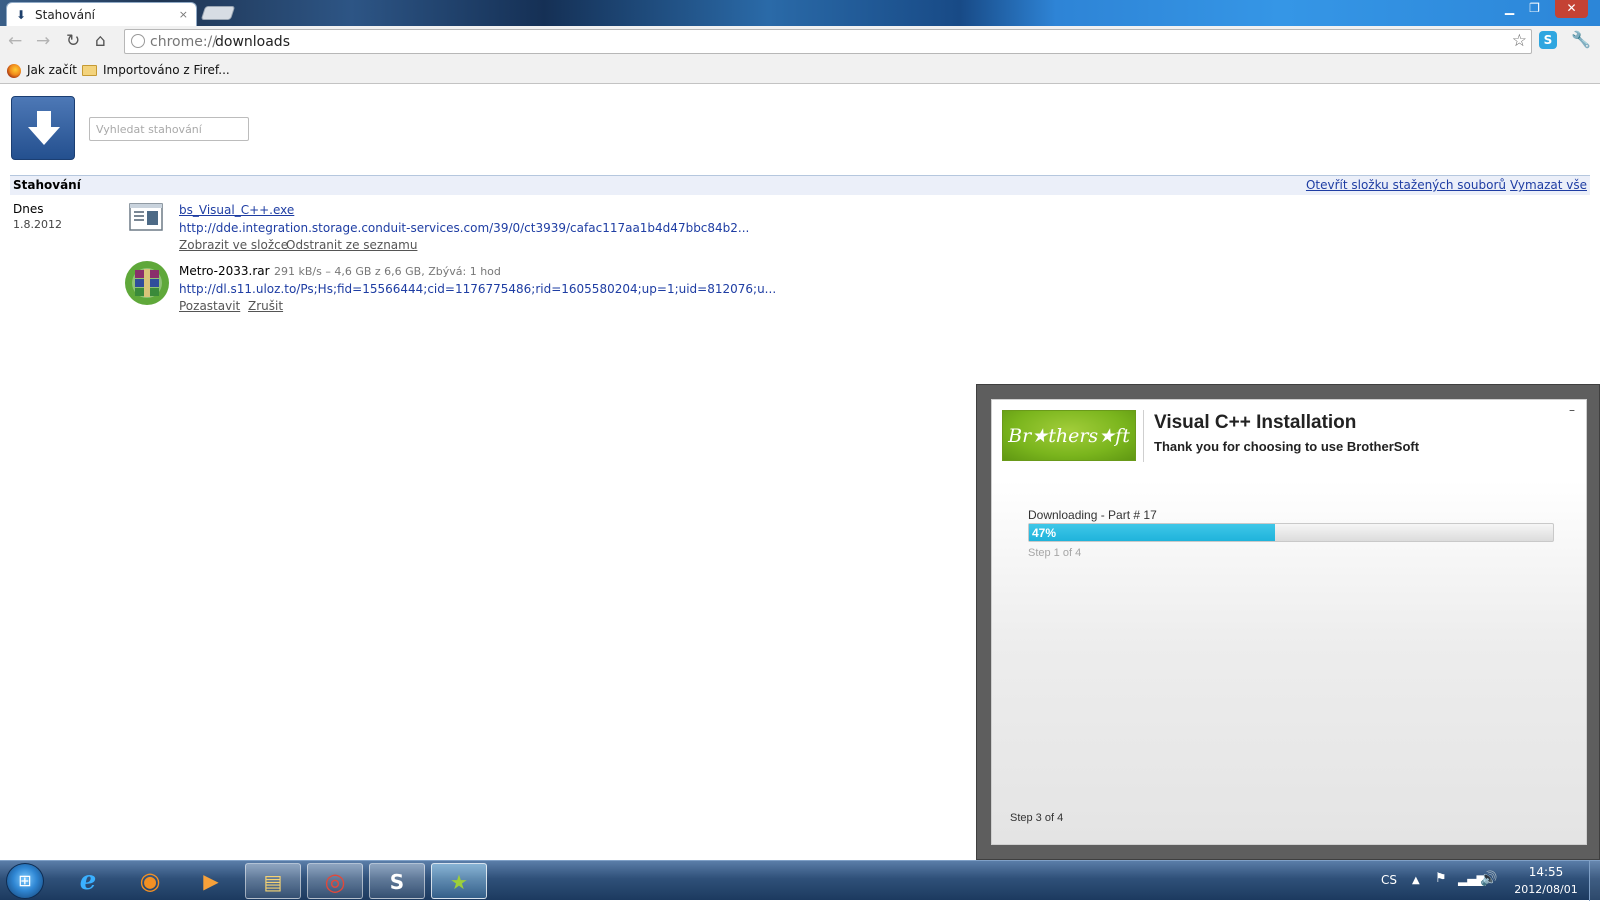 This screenshot has height=901, width=1600. I want to click on date-group-date: 1.8.2012, so click(37, 224).